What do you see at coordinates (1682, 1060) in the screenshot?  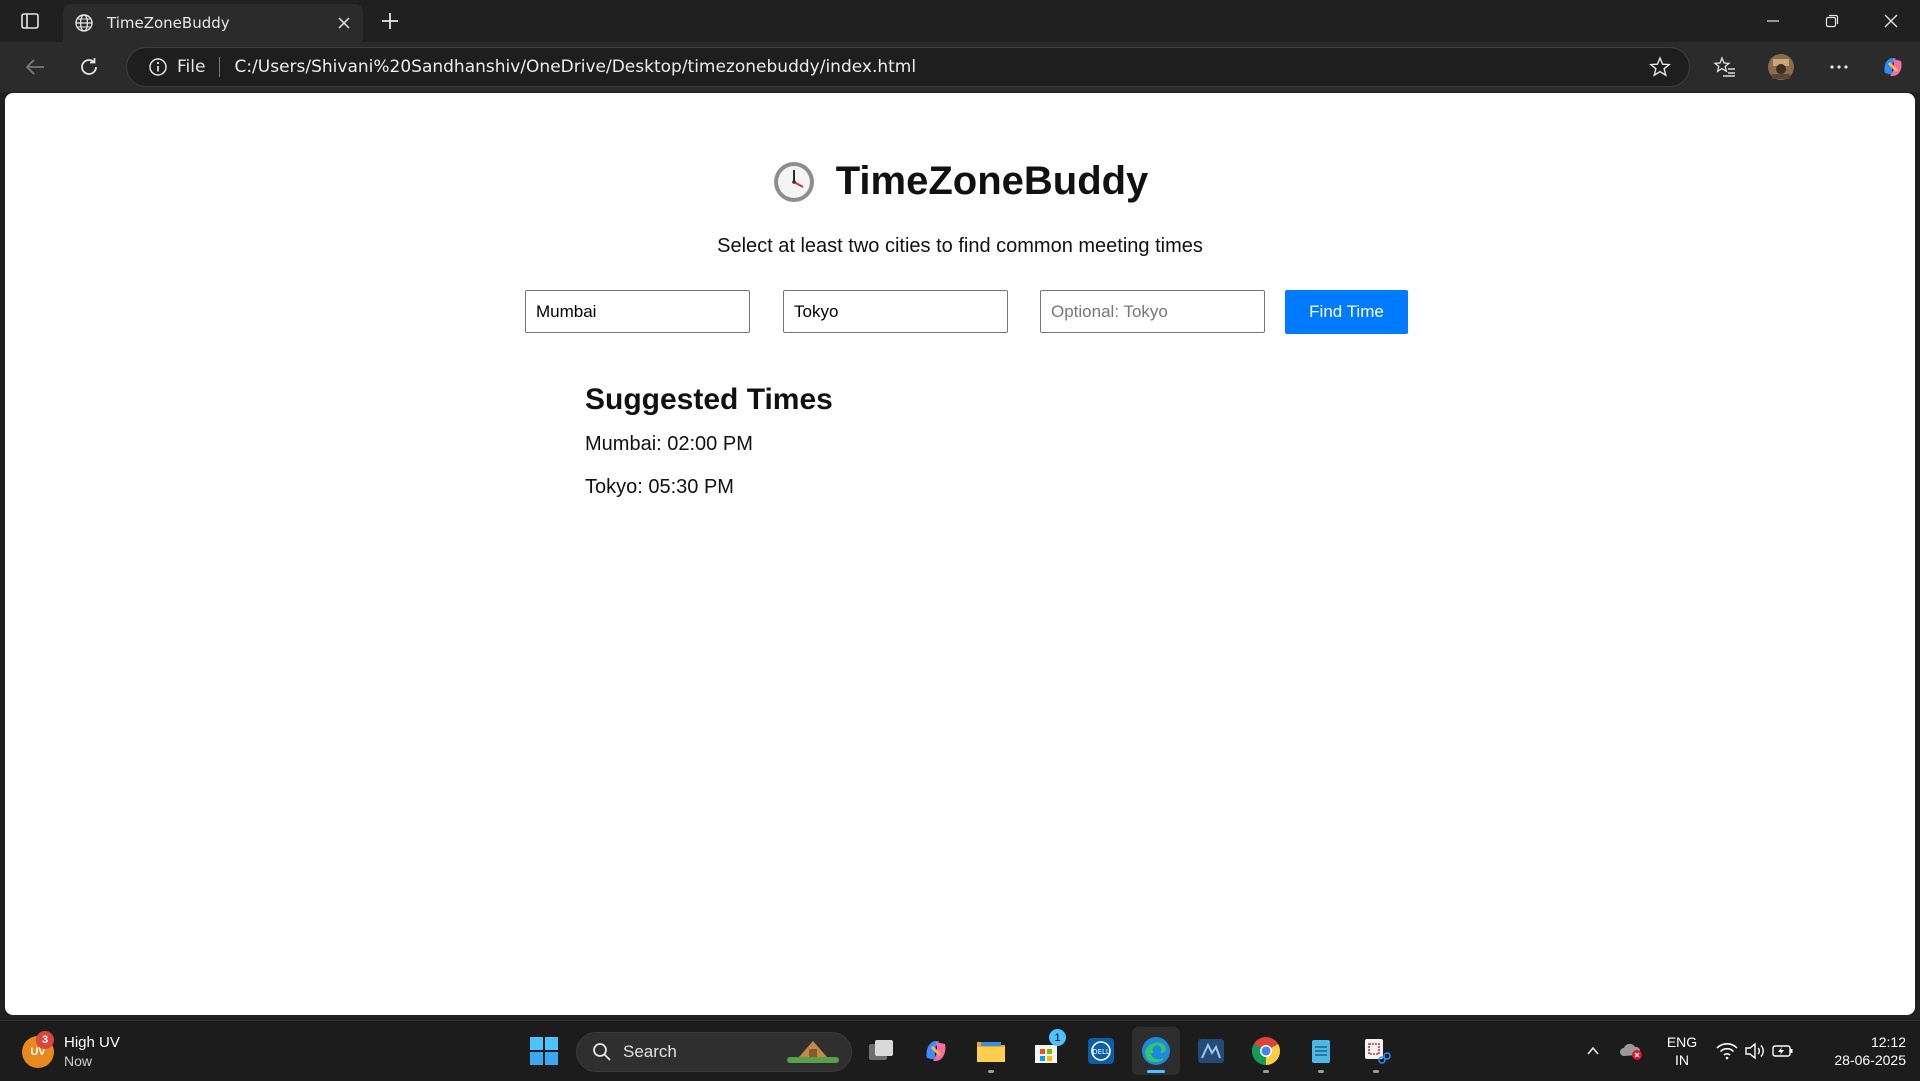 I see `language-line-2: IN` at bounding box center [1682, 1060].